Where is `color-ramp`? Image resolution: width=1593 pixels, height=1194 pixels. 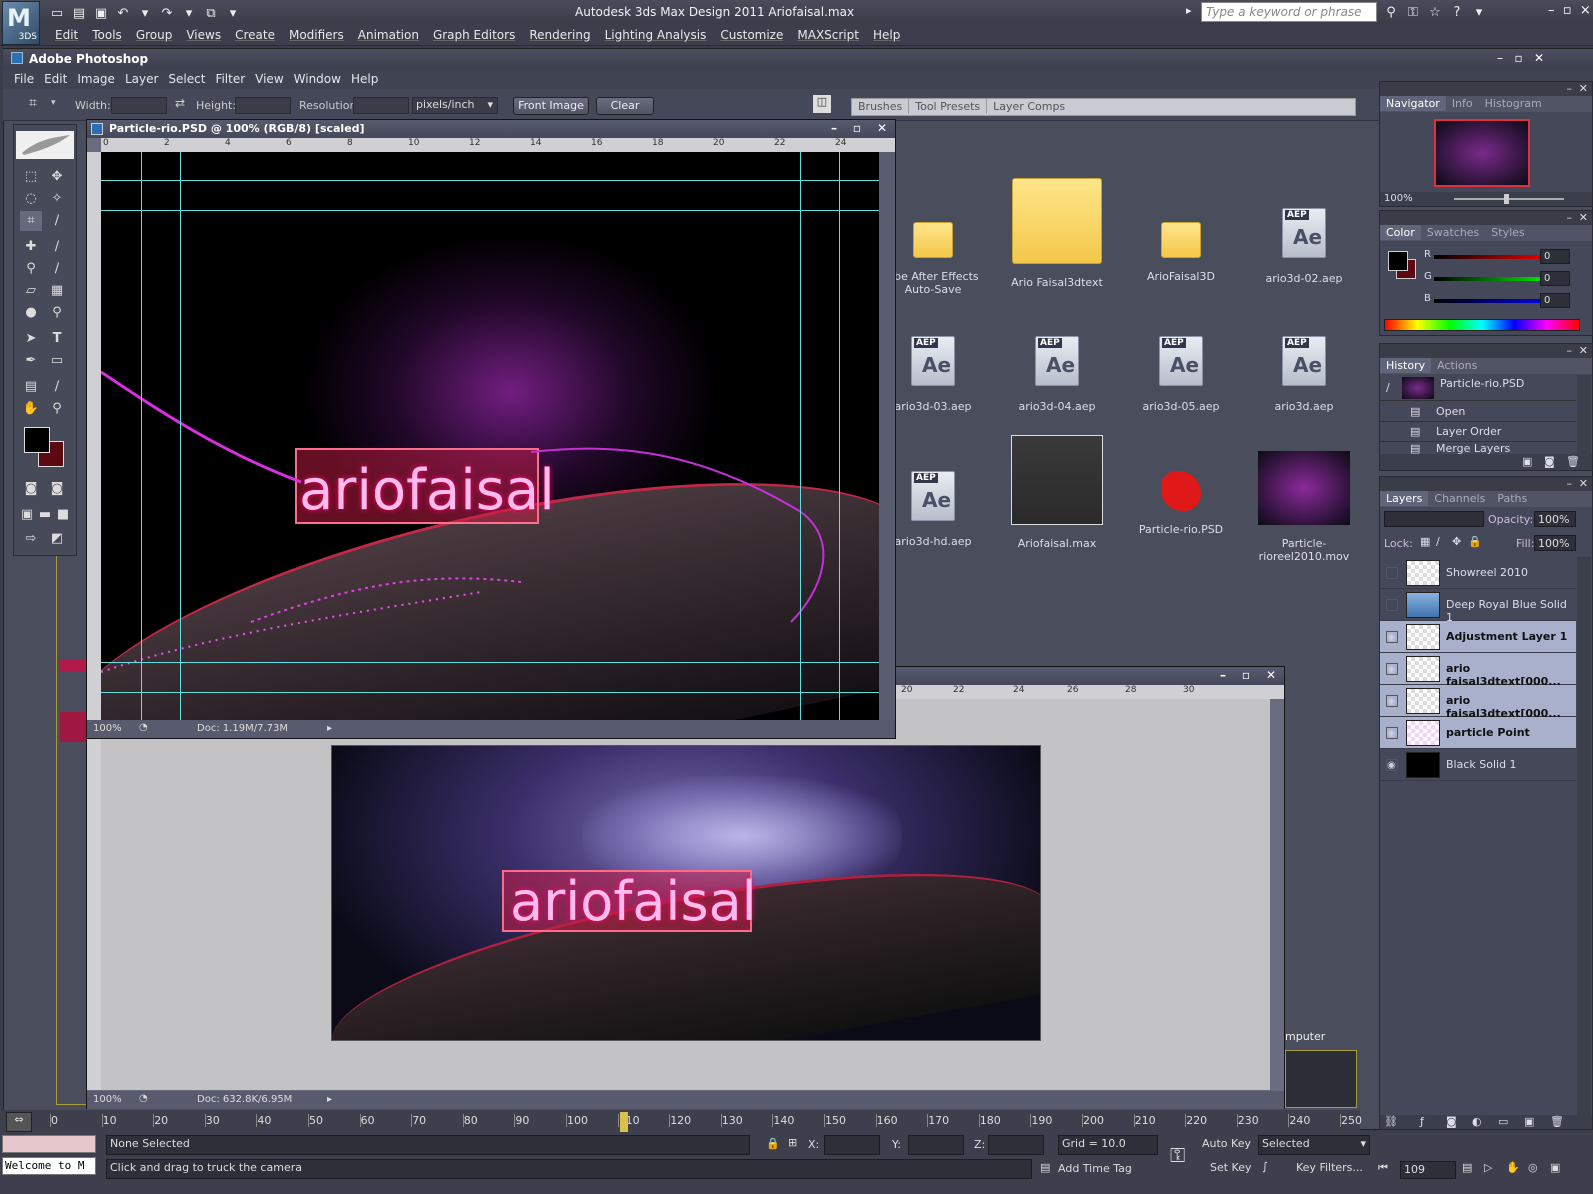
color-ramp is located at coordinates (1482, 325).